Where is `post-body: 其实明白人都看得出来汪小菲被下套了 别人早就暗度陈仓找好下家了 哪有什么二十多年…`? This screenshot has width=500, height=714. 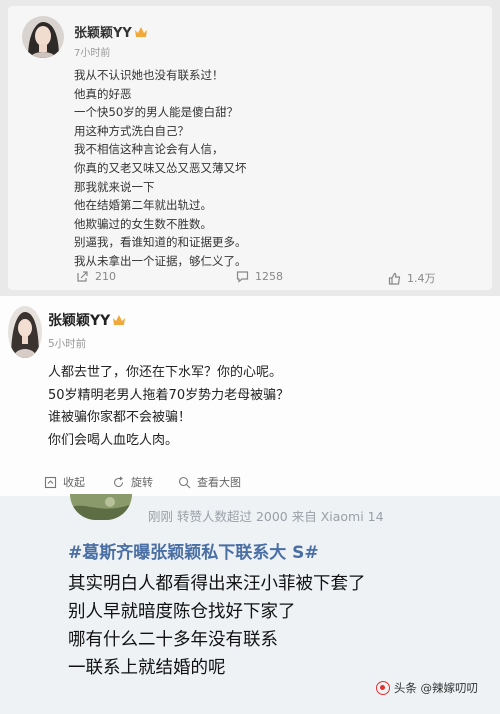 post-body: 其实明白人都看得出来汪小菲被下套了 别人早就暗度陈仓找好下家了 哪有什么二十多年… is located at coordinates (217, 626).